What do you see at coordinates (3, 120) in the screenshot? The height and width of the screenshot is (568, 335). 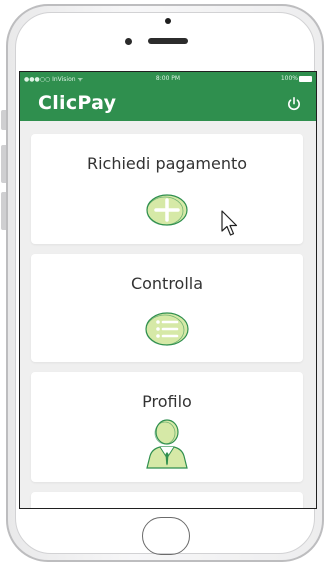 I see `mute-switch` at bounding box center [3, 120].